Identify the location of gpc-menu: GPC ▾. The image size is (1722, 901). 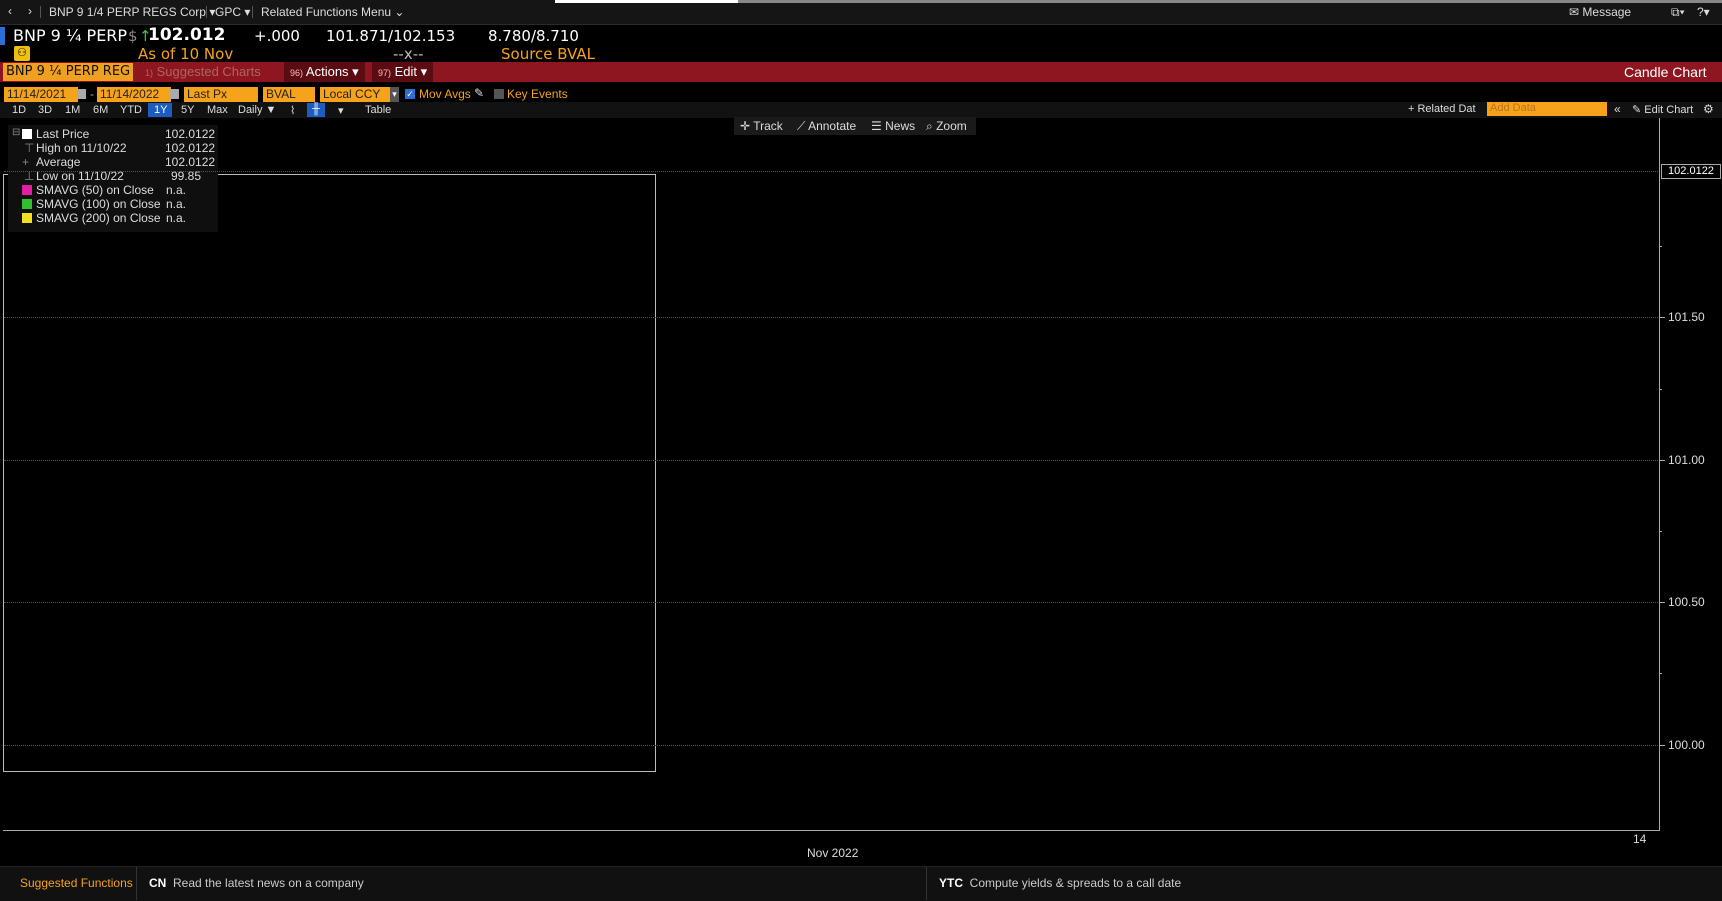
(232, 12).